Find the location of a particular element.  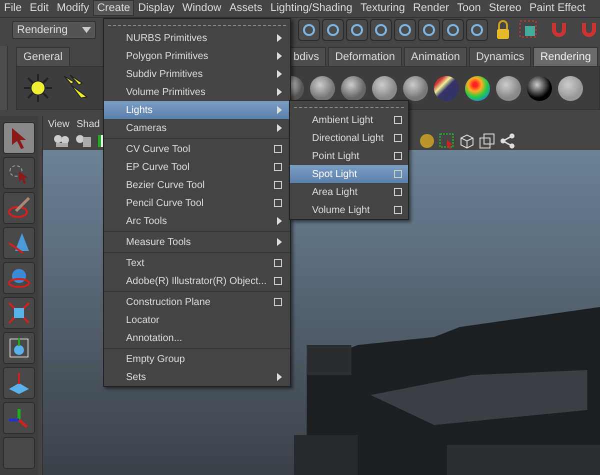

menu-item: Measure Tools is located at coordinates (197, 242).